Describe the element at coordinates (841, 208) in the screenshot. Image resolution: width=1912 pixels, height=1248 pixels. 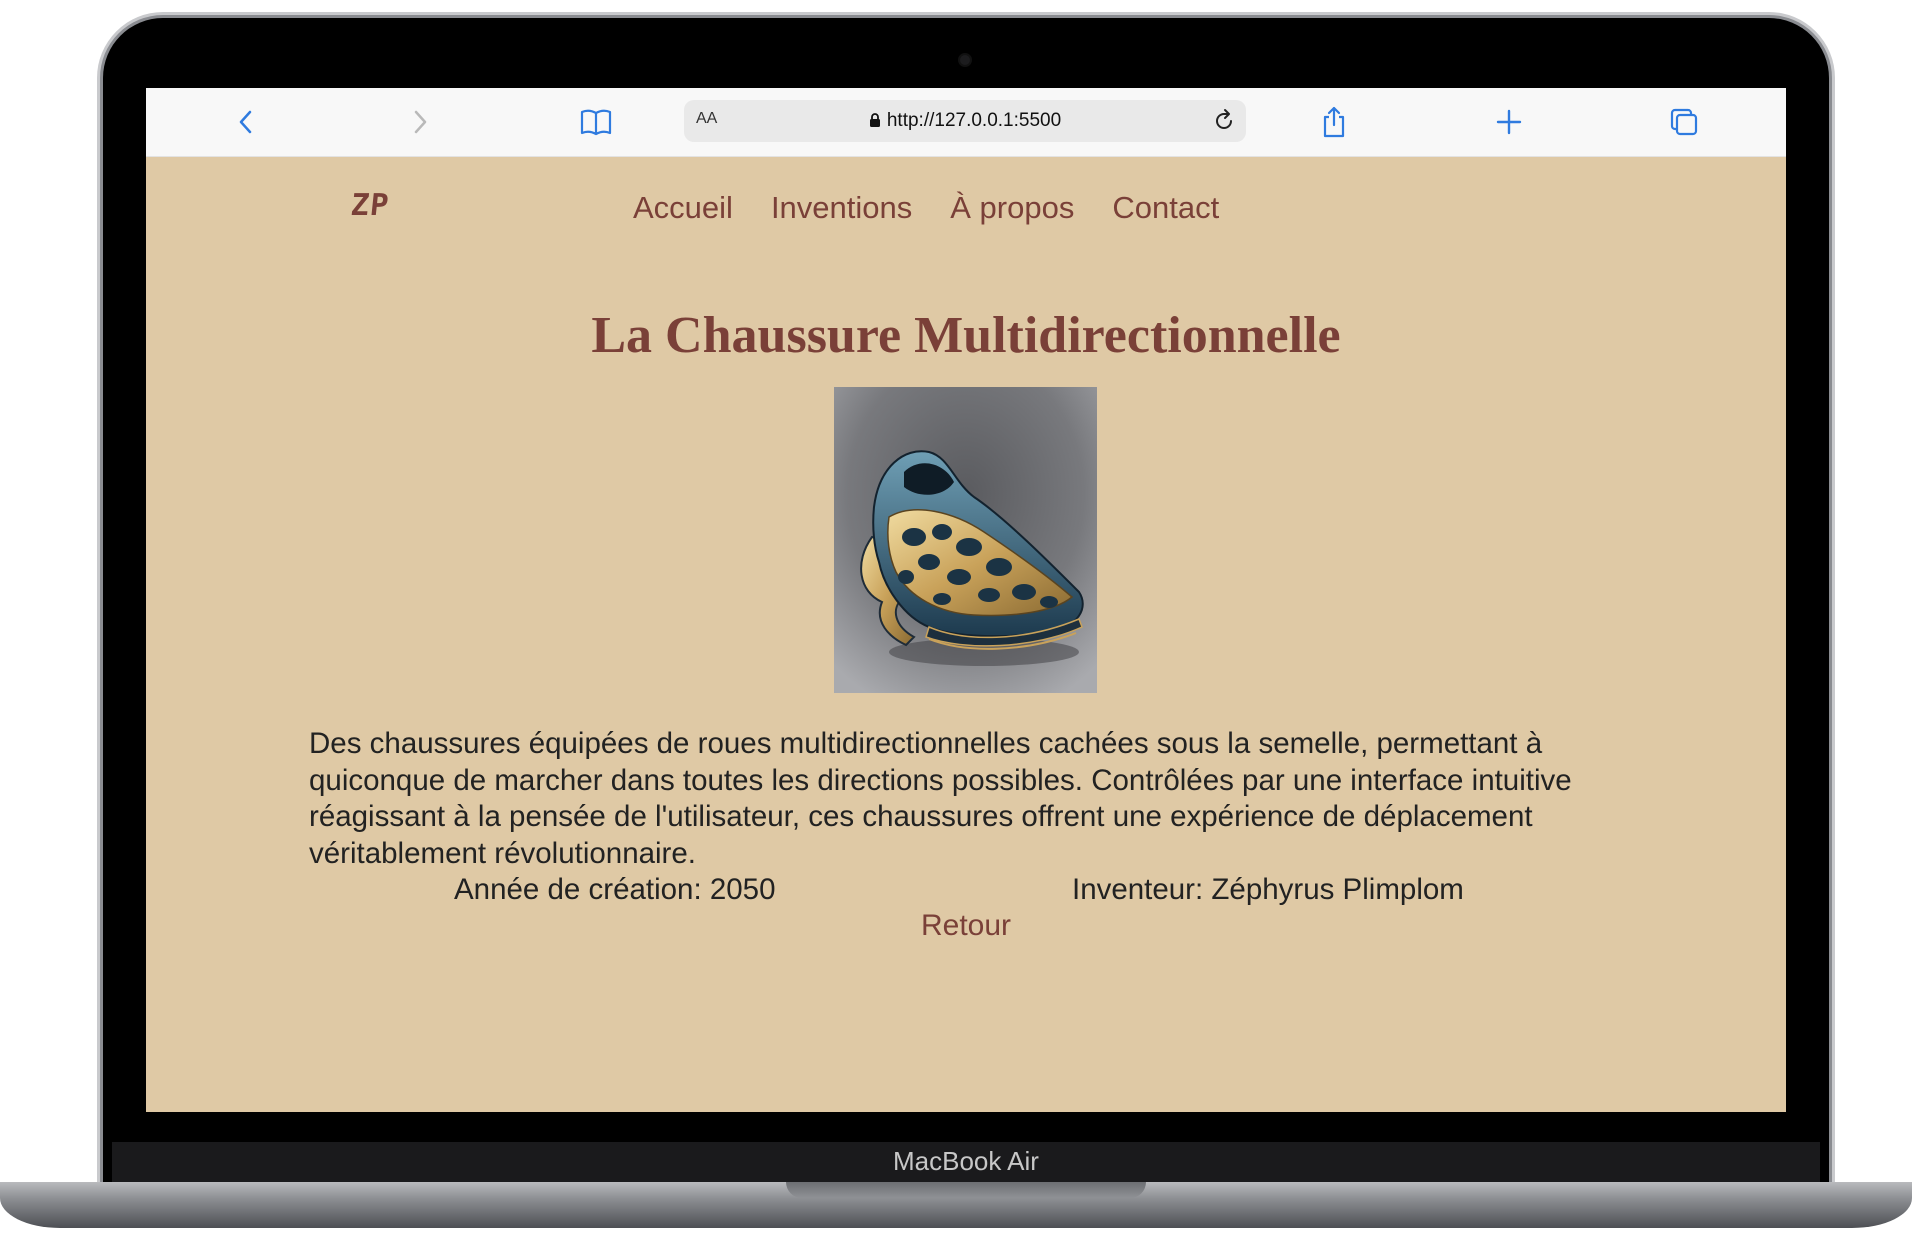
I see `nav-item-inventions: Inventions` at that location.